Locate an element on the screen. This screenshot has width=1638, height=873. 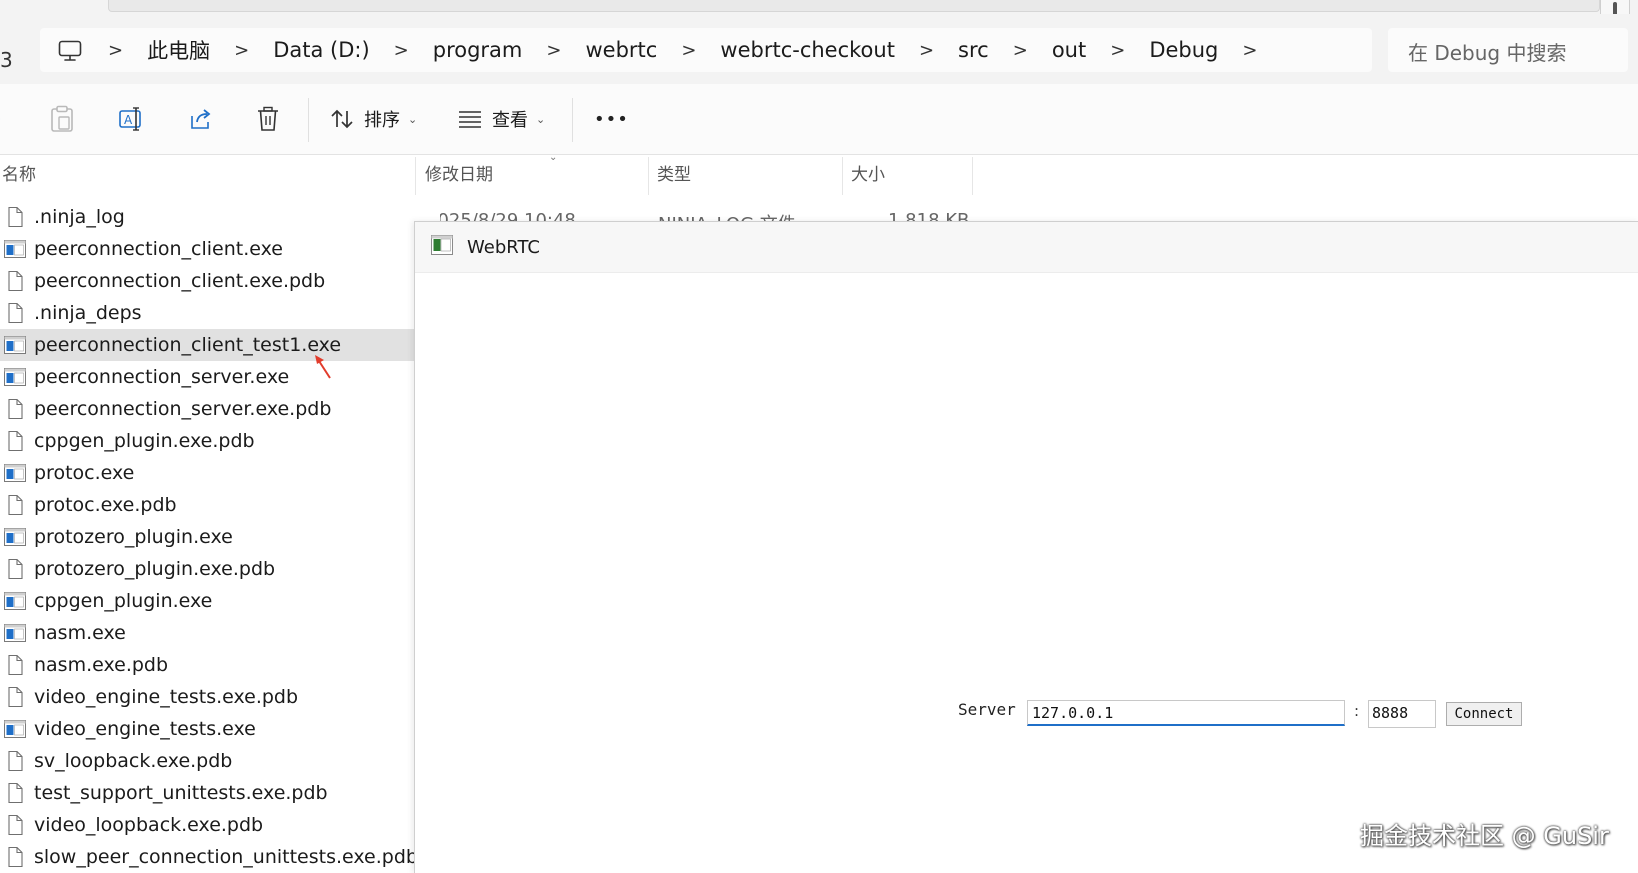
sort-button: 排序 ⌄ is located at coordinates (373, 119).